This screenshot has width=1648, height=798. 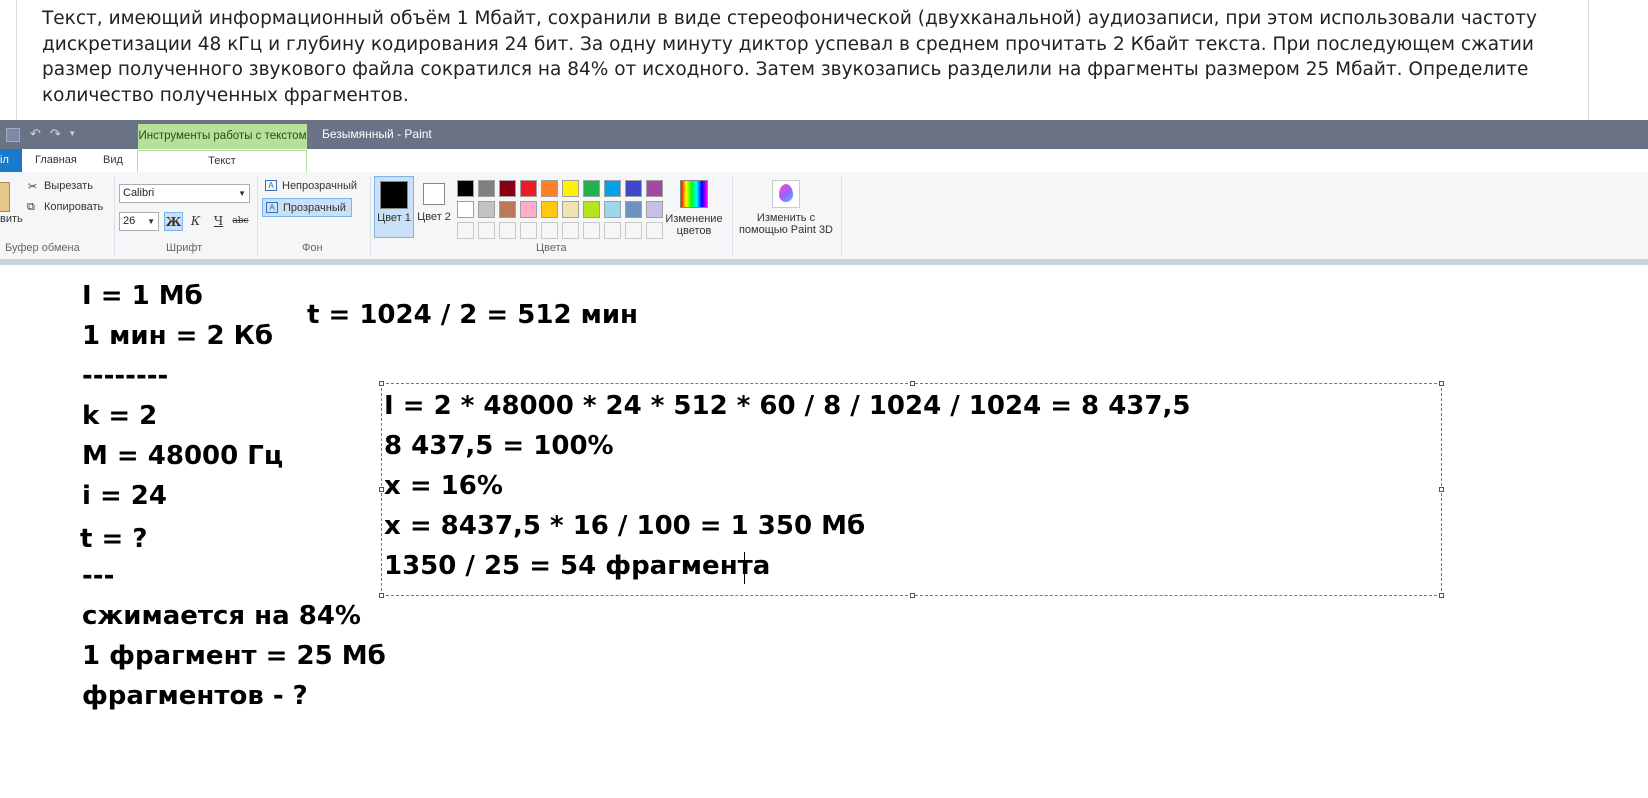 I want to click on opaque-option: A Непрозрачный, so click(x=312, y=186).